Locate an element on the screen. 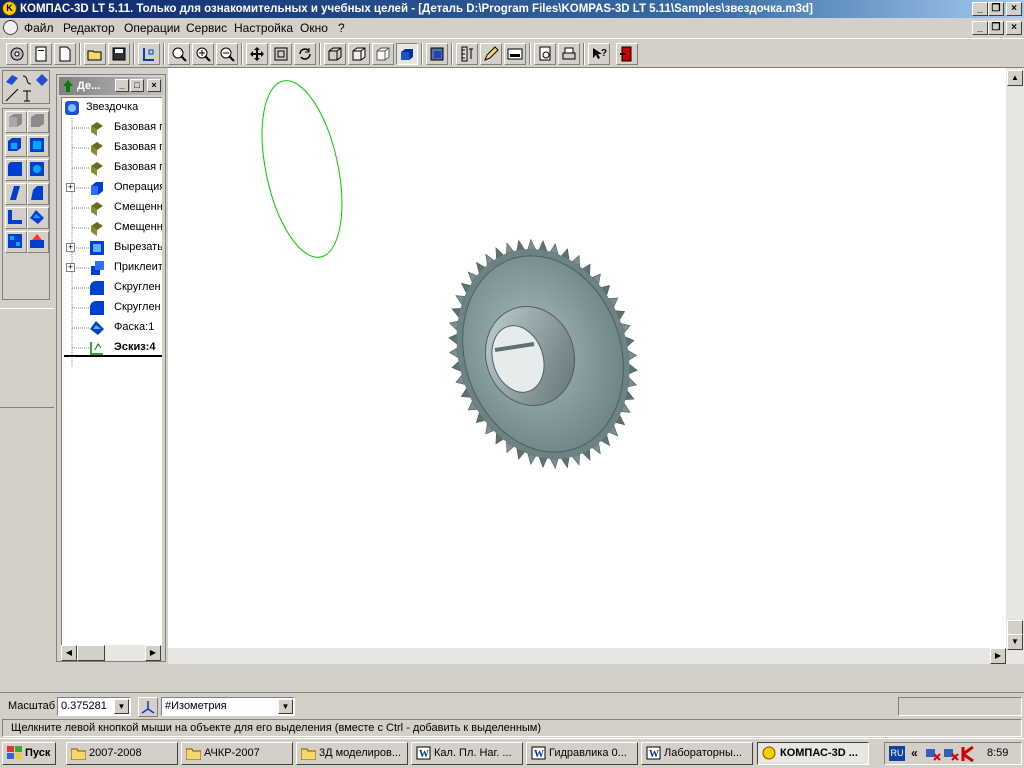 Image resolution: width=1024 pixels, height=768 pixels. menu-edit: Редактор is located at coordinates (89, 28).